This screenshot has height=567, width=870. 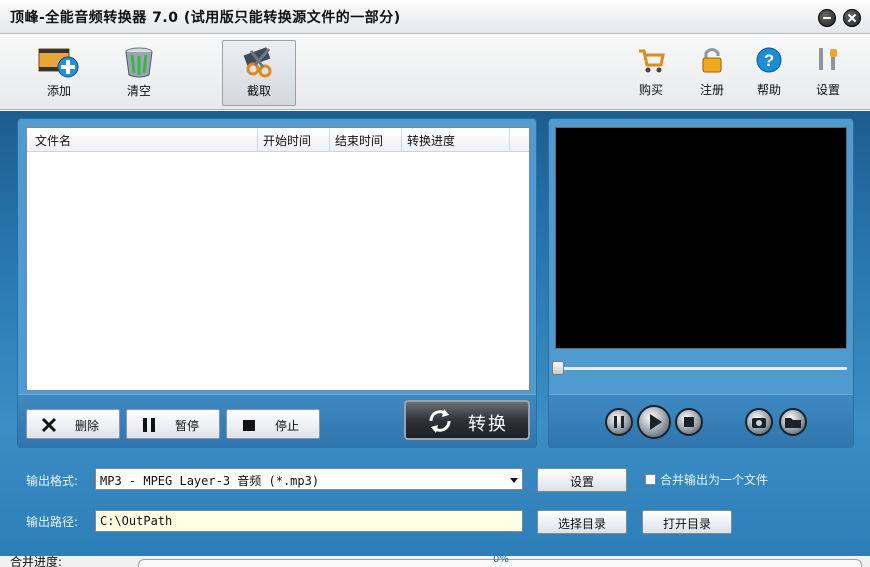 What do you see at coordinates (52, 481) in the screenshot?
I see `output-format-label: 输出格式:` at bounding box center [52, 481].